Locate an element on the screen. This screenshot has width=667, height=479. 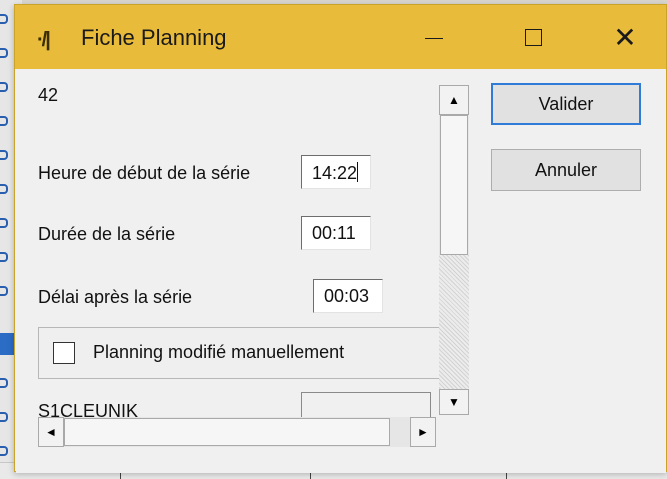
start-time-value: 14:22 is located at coordinates (335, 173).